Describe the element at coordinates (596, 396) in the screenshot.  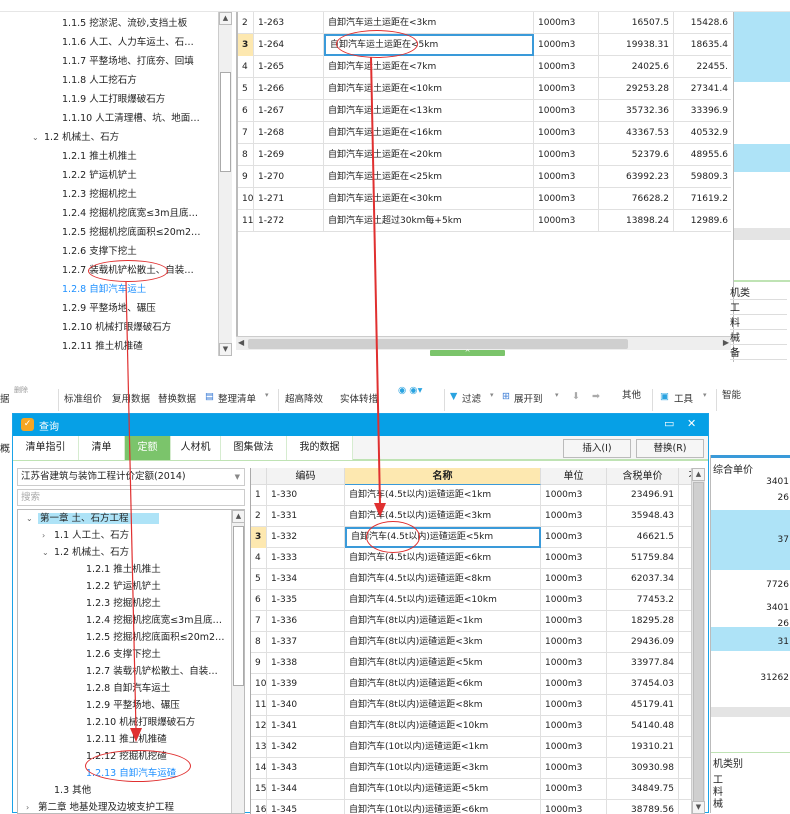
I see `move-right-icon: ➡` at that location.